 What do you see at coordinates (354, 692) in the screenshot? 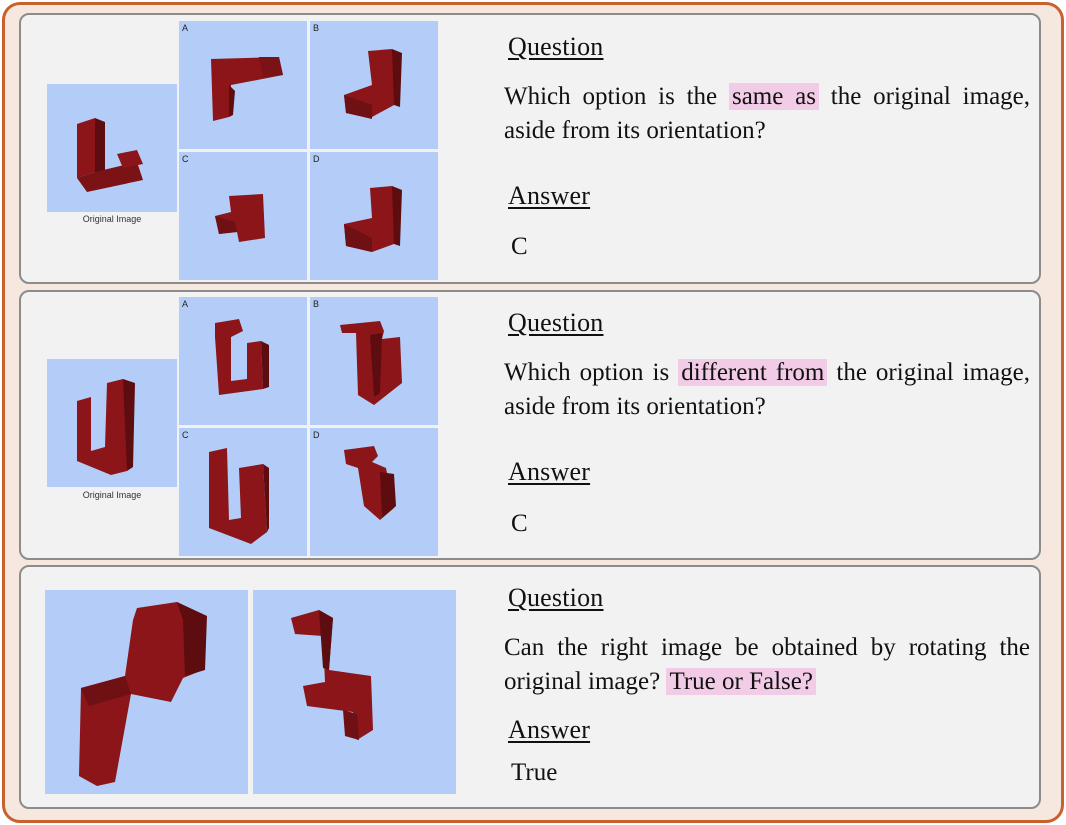
I see `rotated-image` at bounding box center [354, 692].